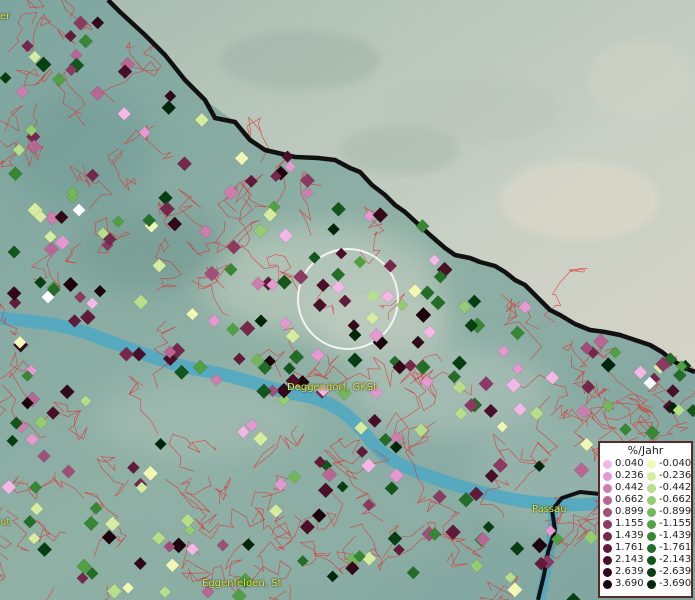 The width and height of the screenshot is (695, 600). What do you see at coordinates (629, 523) in the screenshot?
I see `legend-value: 1.155` at bounding box center [629, 523].